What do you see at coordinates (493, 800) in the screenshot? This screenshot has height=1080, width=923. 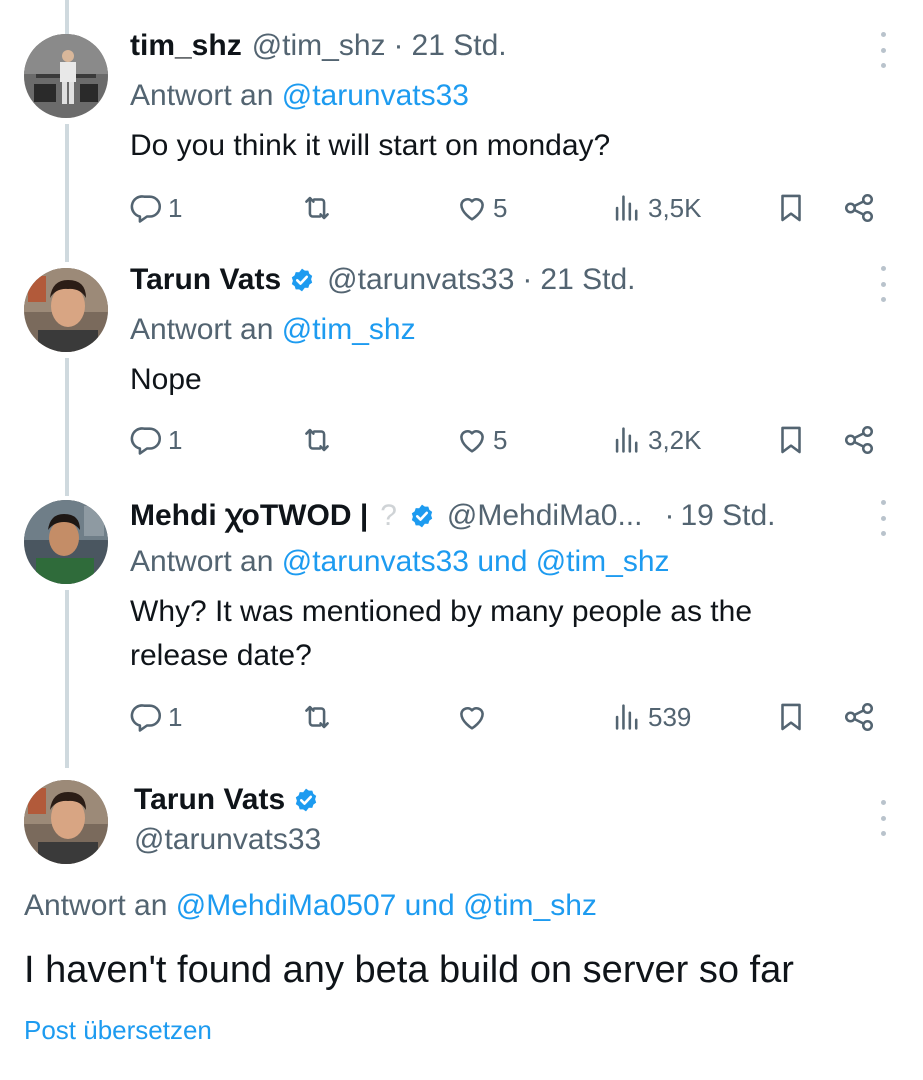 I see `main-tweet-header: Tarun Vats` at bounding box center [493, 800].